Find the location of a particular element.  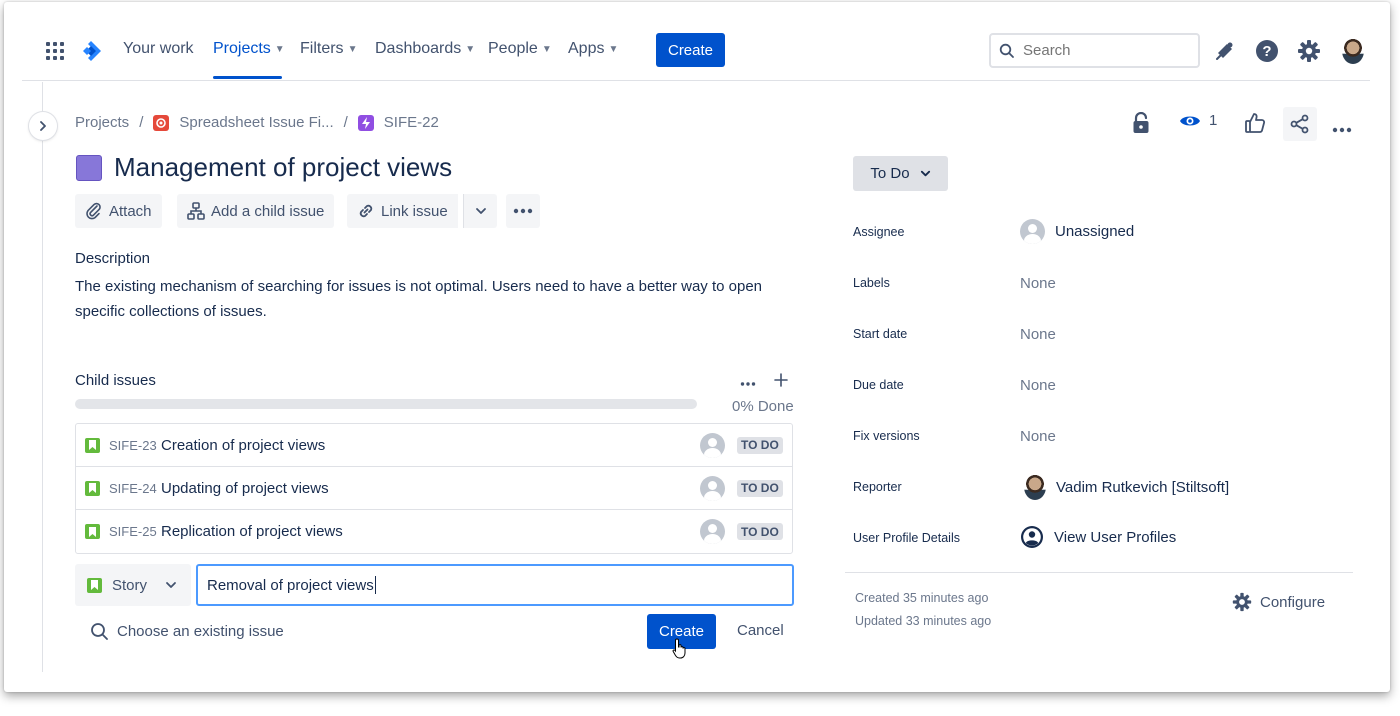

create-button: Create is located at coordinates (690, 50).